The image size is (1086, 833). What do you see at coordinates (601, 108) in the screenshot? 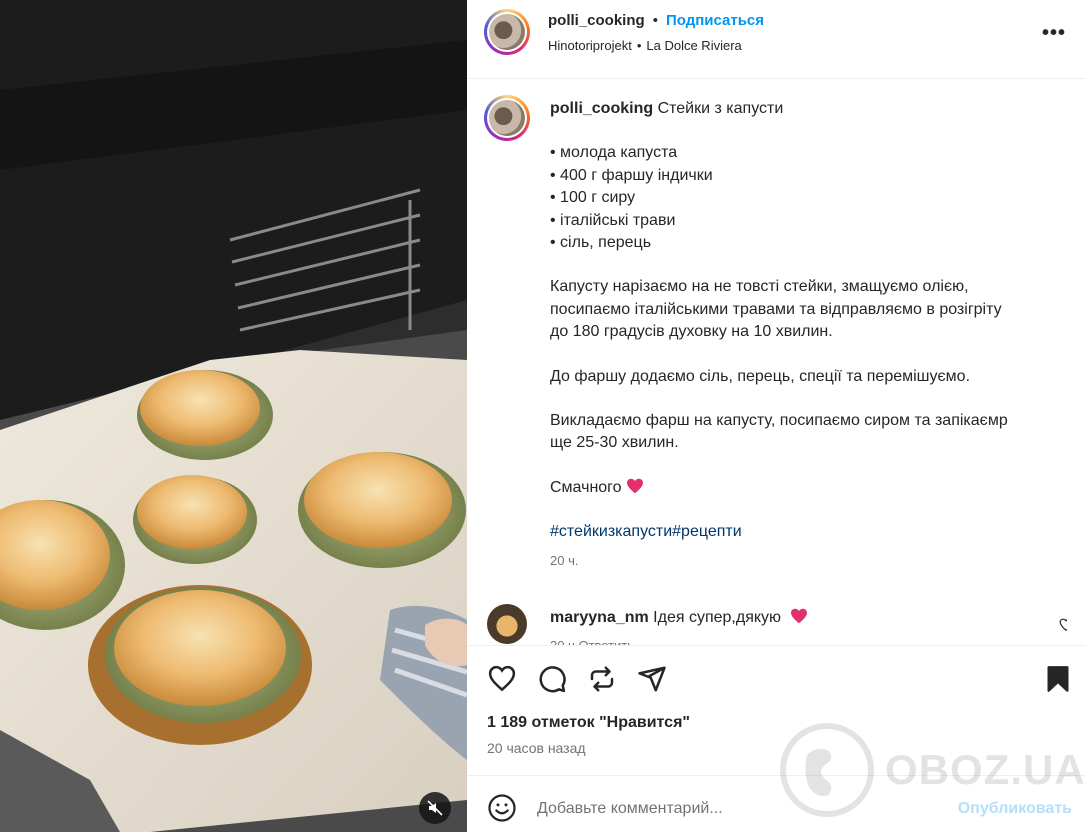
I see `caption-username: polli_cooking` at bounding box center [601, 108].